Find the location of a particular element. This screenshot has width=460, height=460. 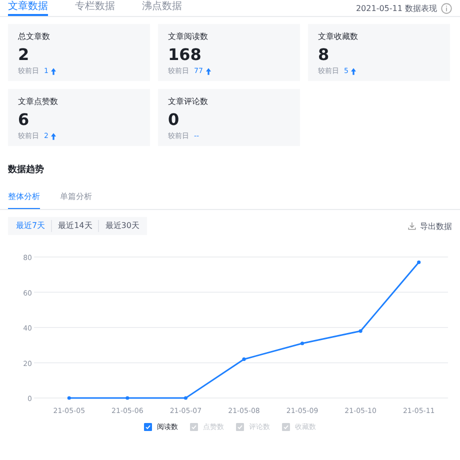

range-option: 最近7天 is located at coordinates (31, 226).